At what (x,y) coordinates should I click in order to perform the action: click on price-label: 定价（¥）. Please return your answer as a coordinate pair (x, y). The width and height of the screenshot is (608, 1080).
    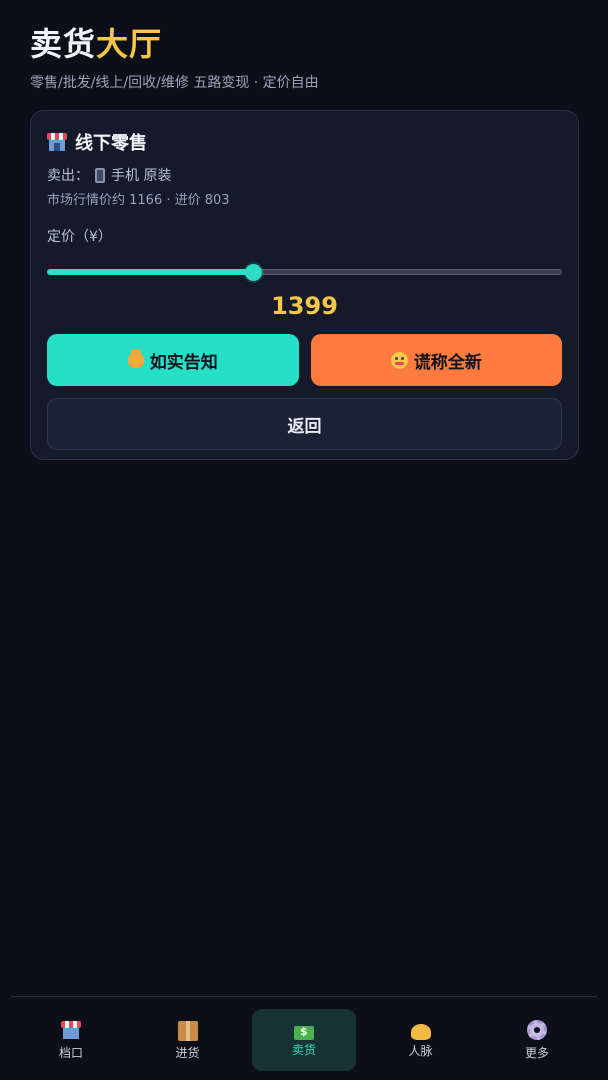
    Looking at the image, I should click on (79, 237).